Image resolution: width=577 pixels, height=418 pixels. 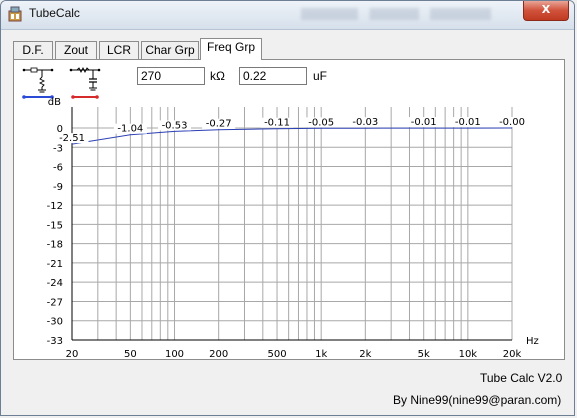 What do you see at coordinates (55, 264) in the screenshot?
I see `y-tick-label: -21` at bounding box center [55, 264].